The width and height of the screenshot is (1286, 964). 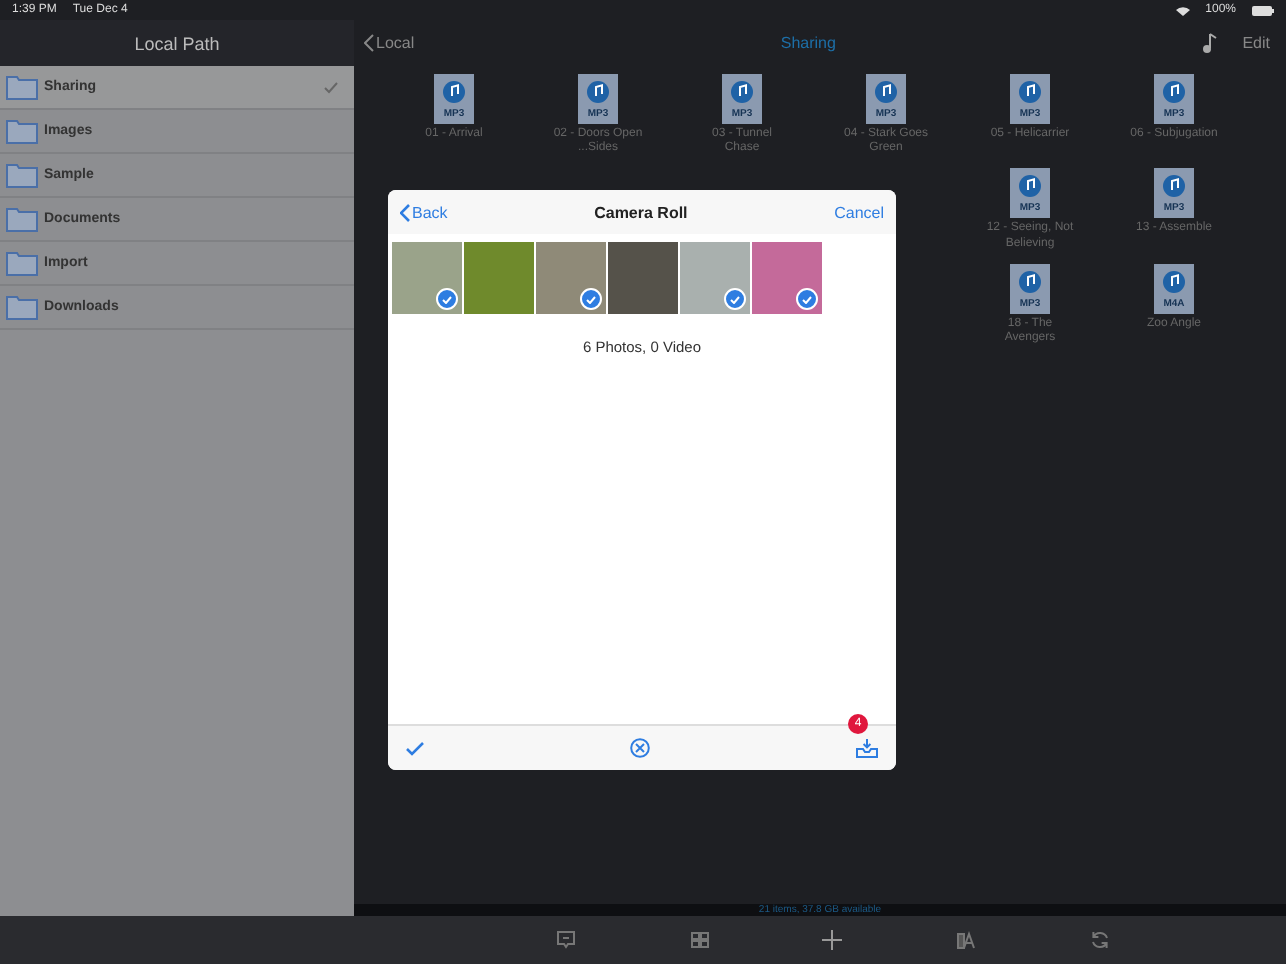 I want to click on music-note-icon, so click(x=1210, y=43).